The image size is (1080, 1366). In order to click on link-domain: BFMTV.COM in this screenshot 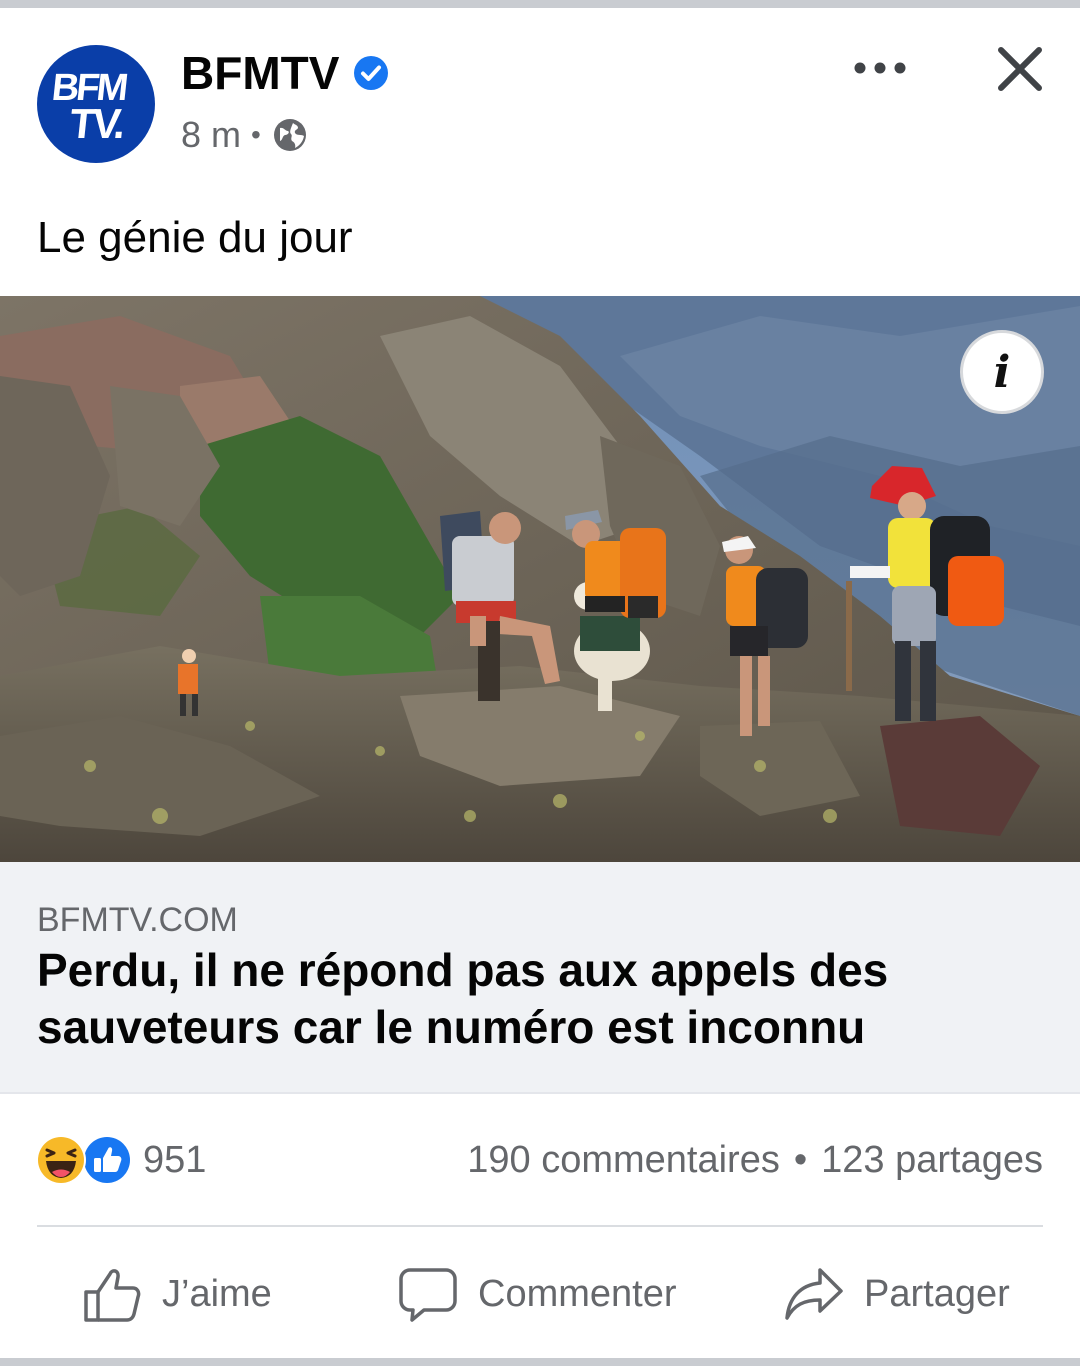, I will do `click(137, 920)`.